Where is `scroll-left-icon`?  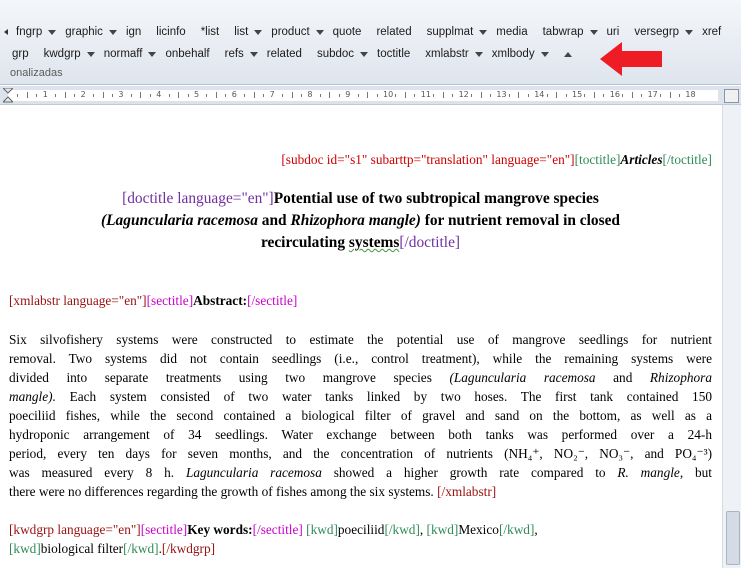
scroll-left-icon is located at coordinates (6, 32).